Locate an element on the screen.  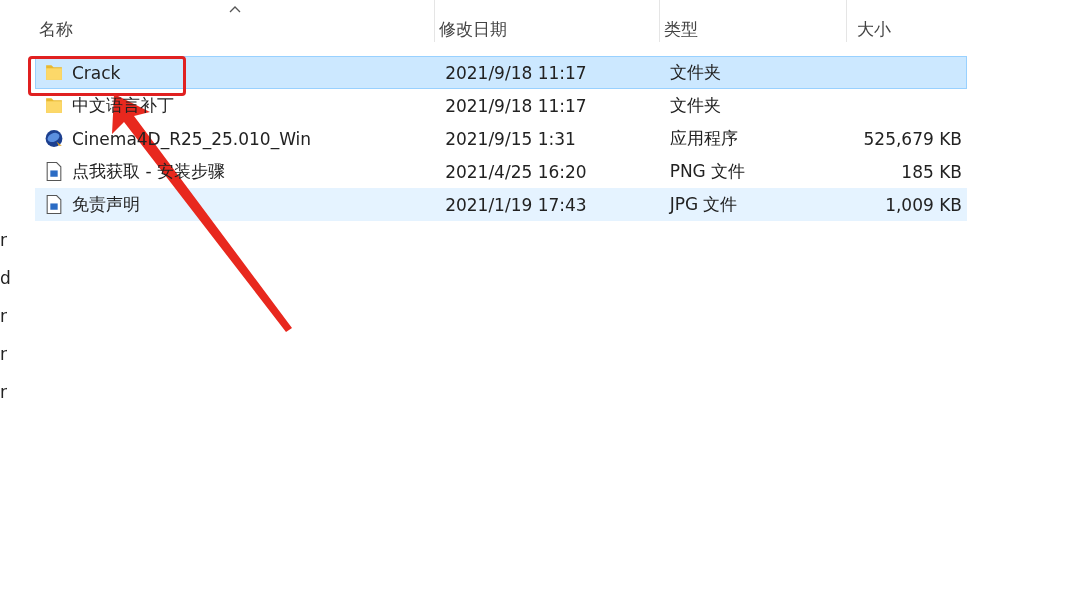
column-header: 名称 is located at coordinates (235, 21).